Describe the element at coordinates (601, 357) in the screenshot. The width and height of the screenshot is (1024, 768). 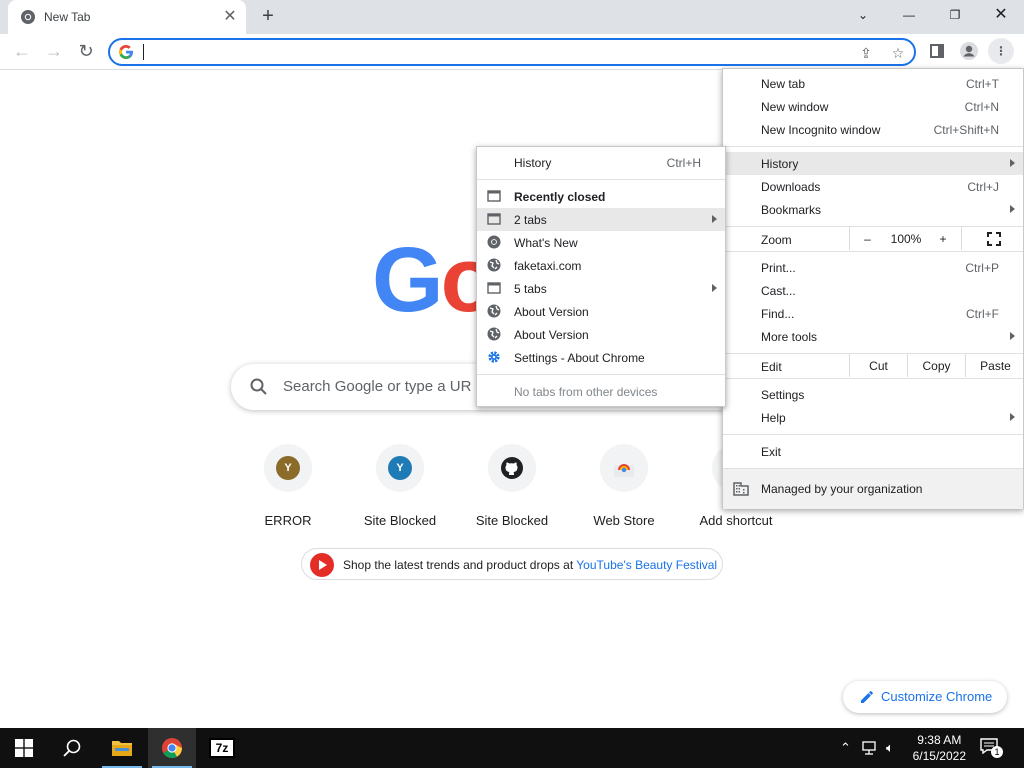
I see `recently-closed-item: Settings - About Chrome` at that location.